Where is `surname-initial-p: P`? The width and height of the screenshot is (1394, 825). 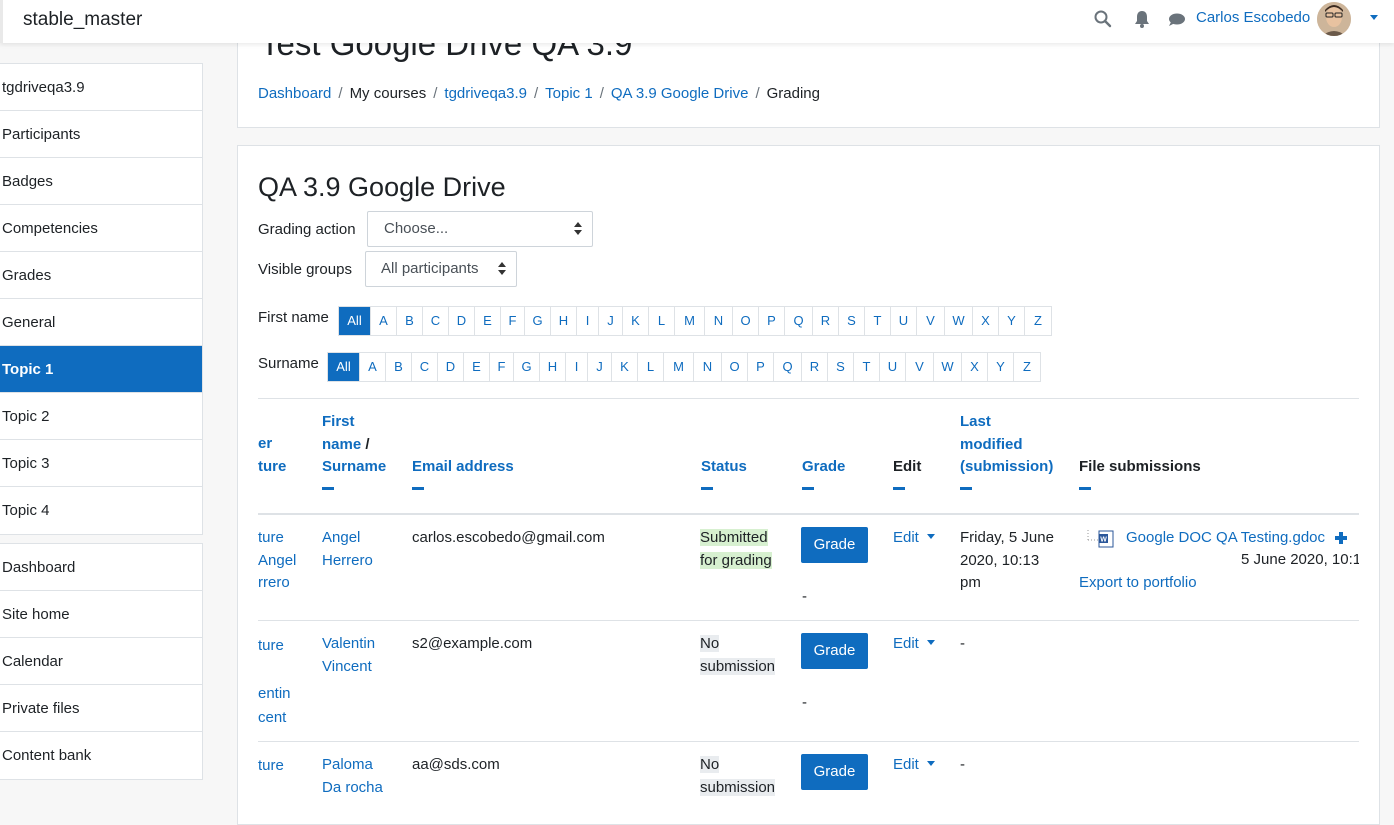 surname-initial-p: P is located at coordinates (761, 367).